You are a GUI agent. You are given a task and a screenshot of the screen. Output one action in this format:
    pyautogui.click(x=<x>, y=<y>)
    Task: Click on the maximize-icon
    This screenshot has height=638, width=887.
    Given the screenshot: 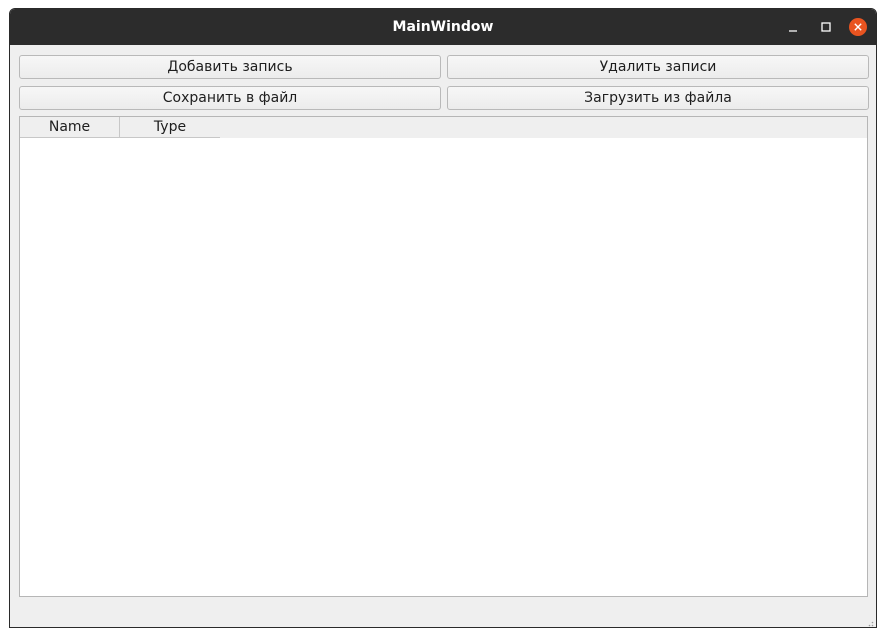 What is the action you would take?
    pyautogui.click(x=826, y=27)
    